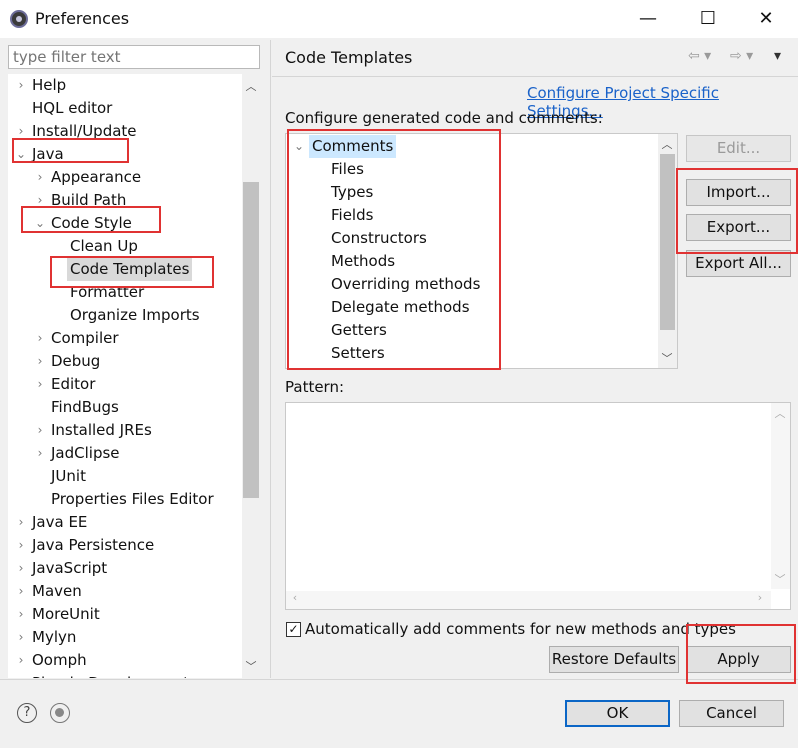 The width and height of the screenshot is (798, 748). Describe the element at coordinates (125, 522) in the screenshot. I see `tree-item: › Java EE` at that location.